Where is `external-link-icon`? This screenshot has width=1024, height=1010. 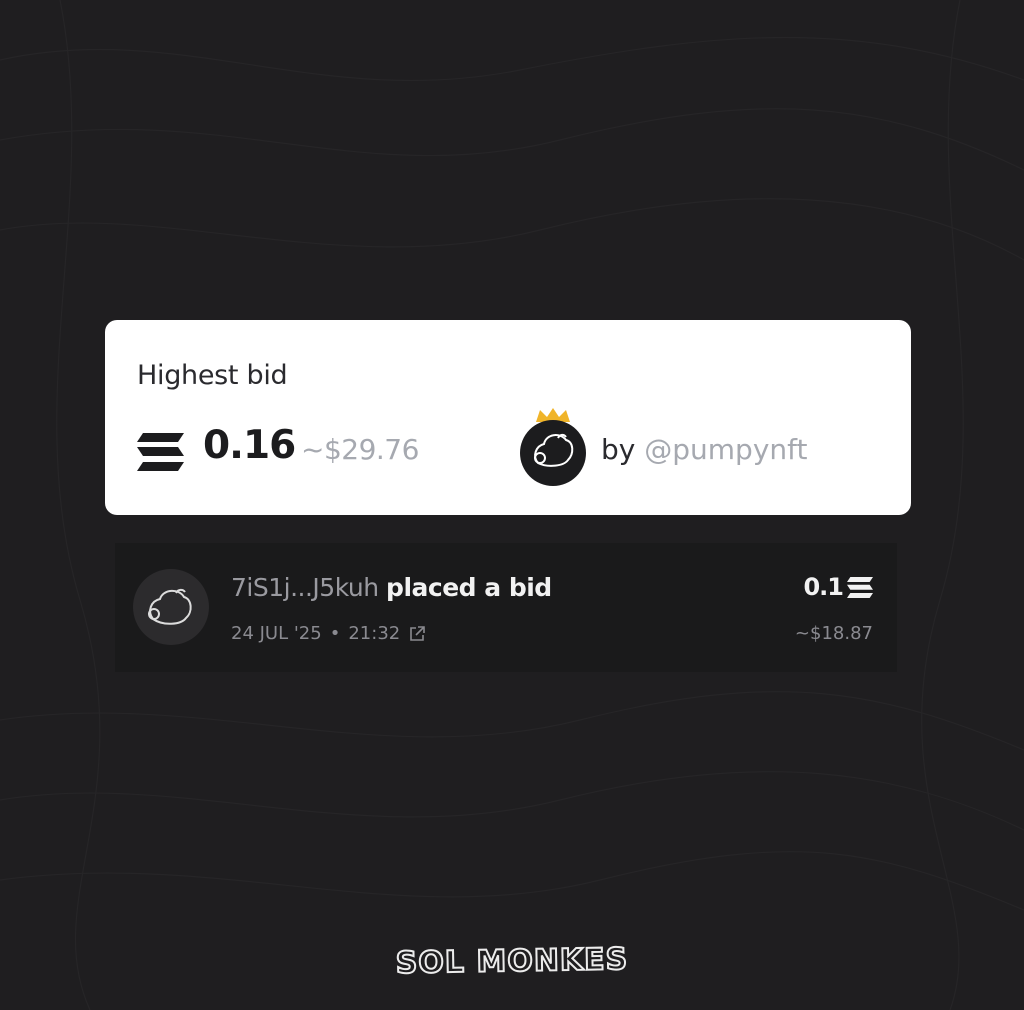
external-link-icon is located at coordinates (417, 634).